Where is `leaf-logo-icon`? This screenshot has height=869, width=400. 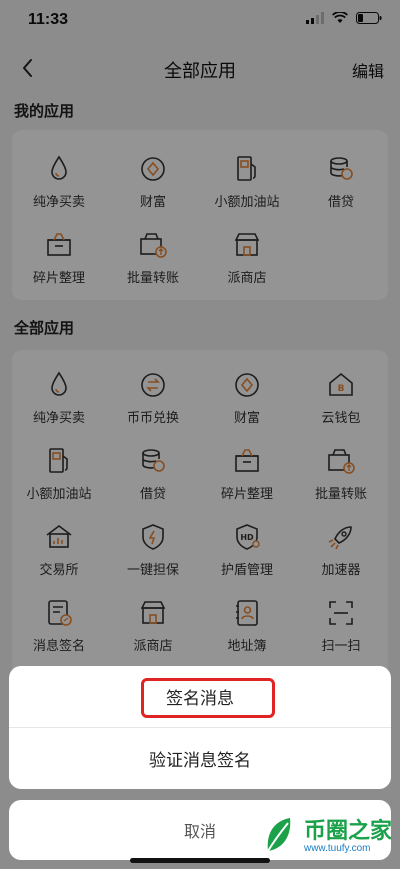
leaf-logo-icon is located at coordinates (279, 835).